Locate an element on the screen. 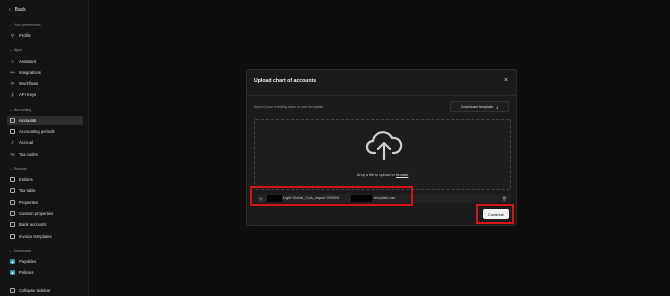 This screenshot has height=296, width=670. sidebar-item-label: Accrual is located at coordinates (26, 142).